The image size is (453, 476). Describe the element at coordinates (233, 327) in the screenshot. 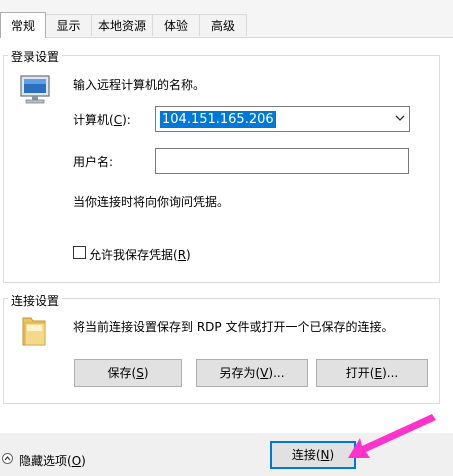

I see `connection-description: 将当前连接设置保存到 RDP 文件或打开一个已保存的连接。` at that location.